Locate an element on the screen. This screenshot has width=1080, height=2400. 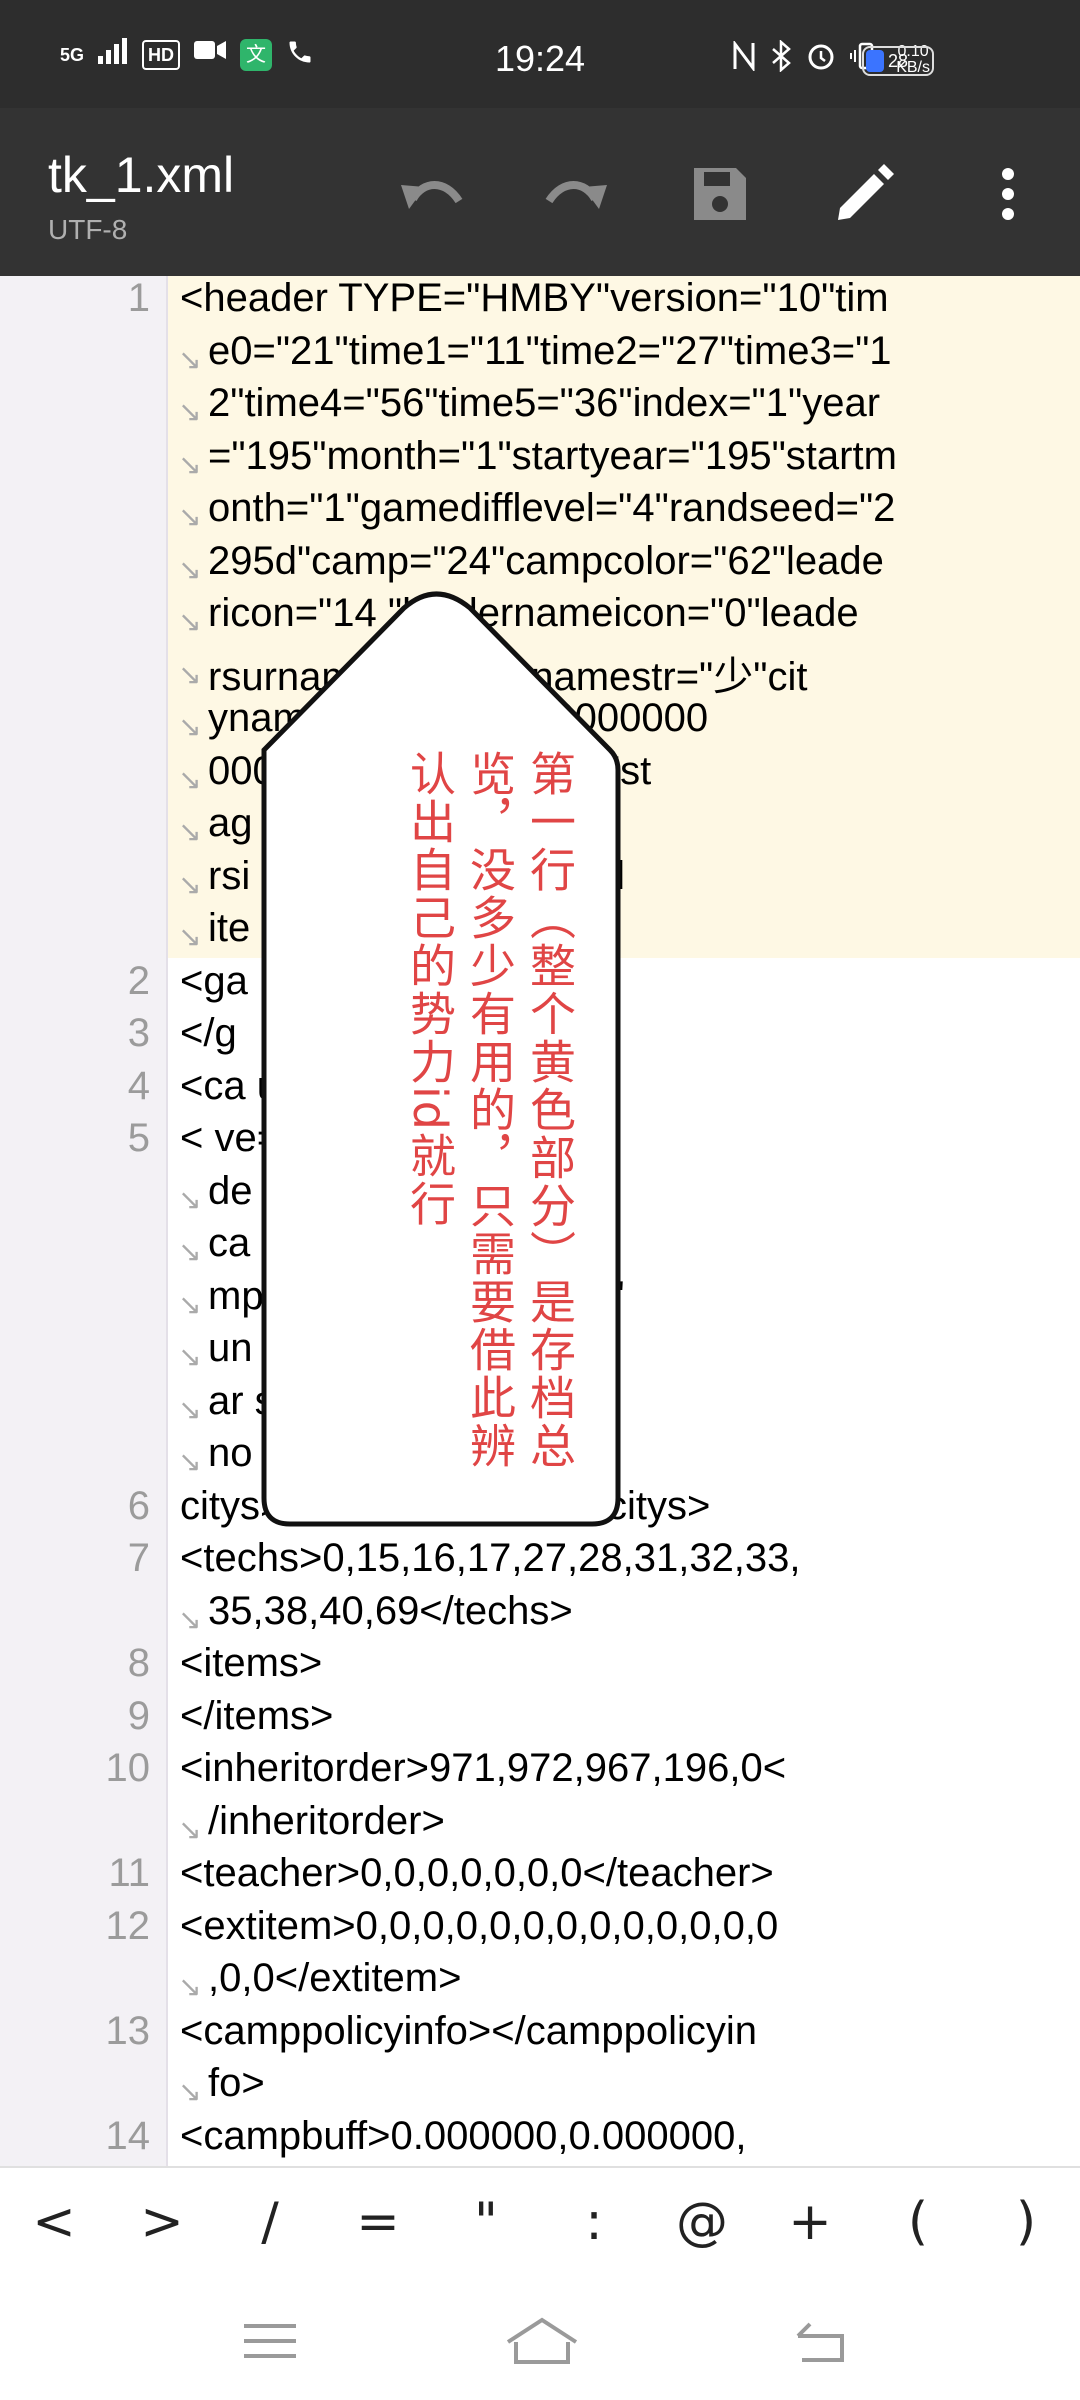
more-vertical-icon is located at coordinates (1008, 194).